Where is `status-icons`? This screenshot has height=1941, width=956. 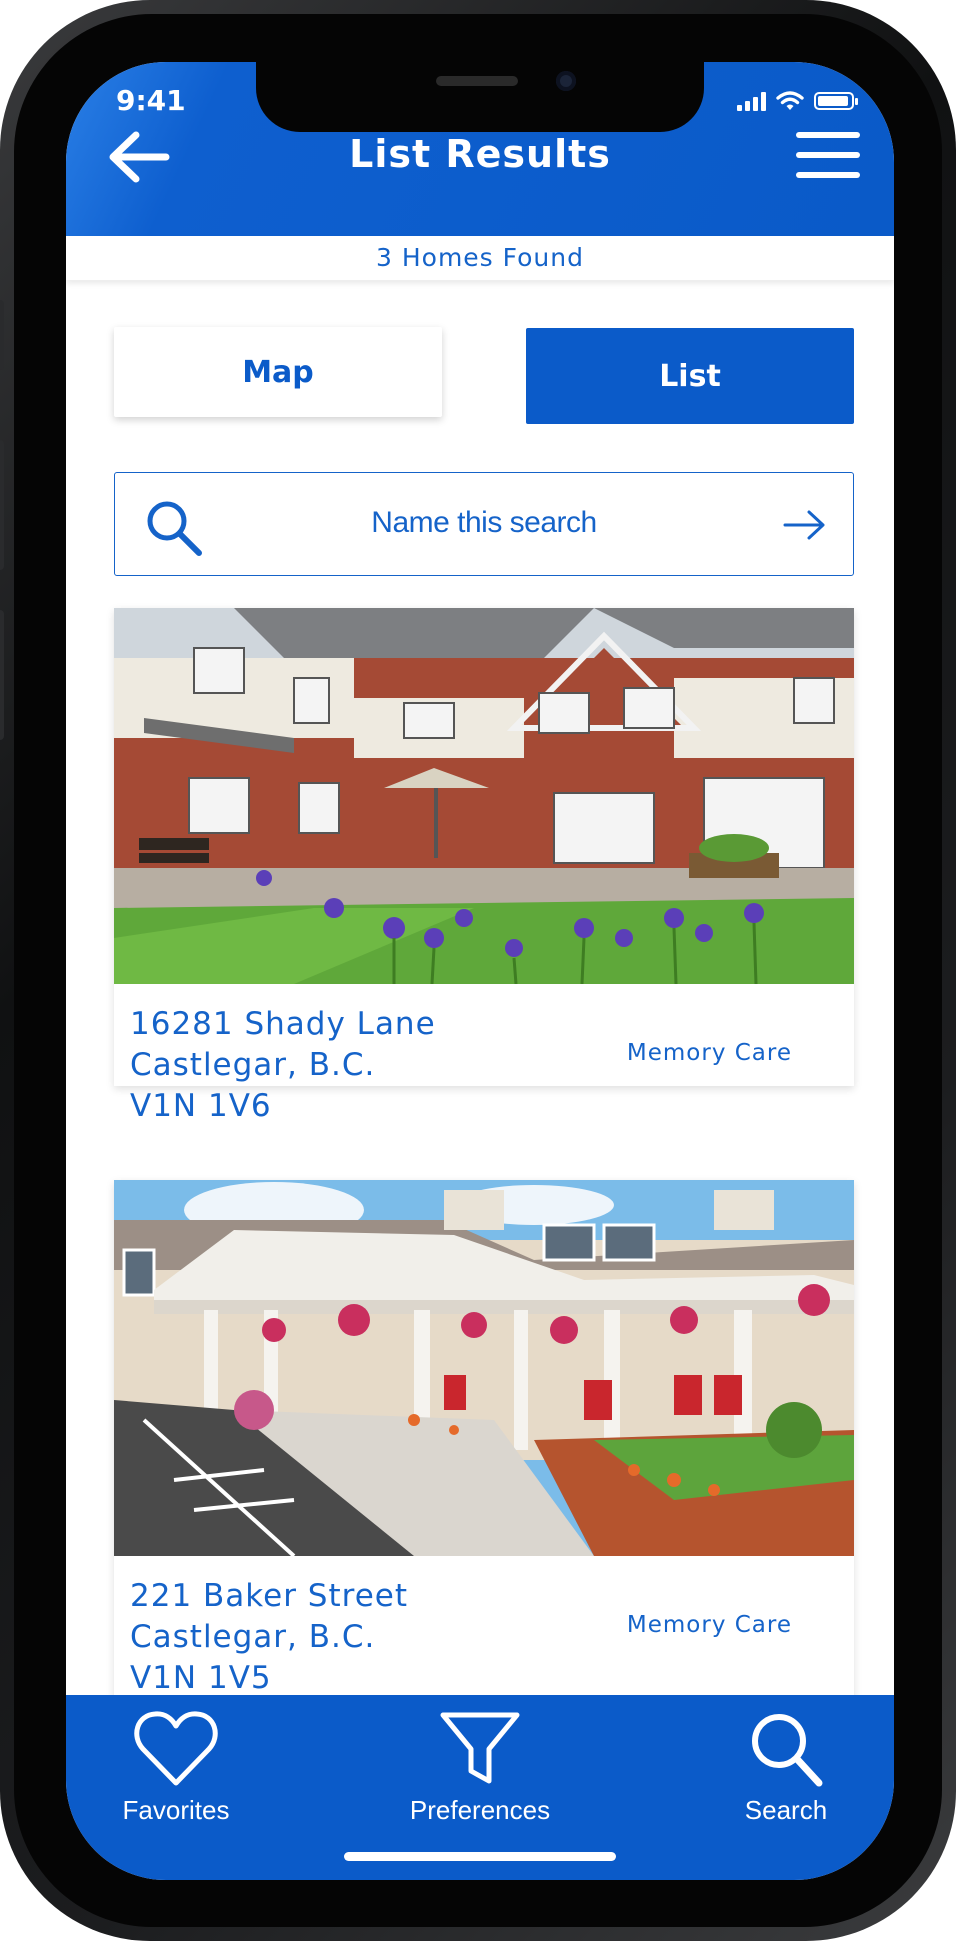
status-icons is located at coordinates (797, 101).